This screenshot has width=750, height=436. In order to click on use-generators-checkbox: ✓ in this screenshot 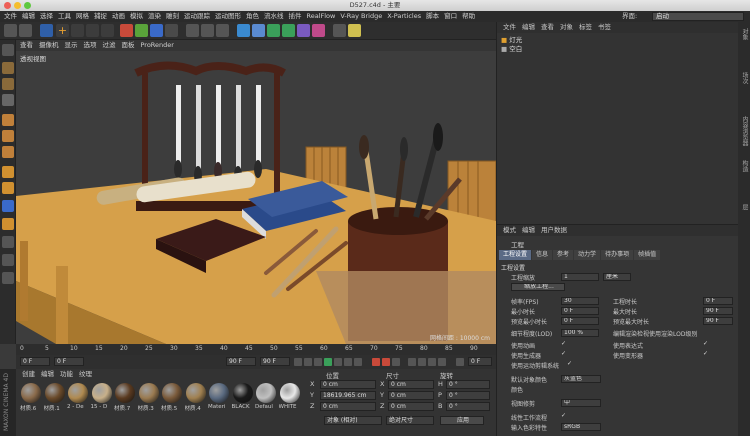, I will do `click(564, 354)`.